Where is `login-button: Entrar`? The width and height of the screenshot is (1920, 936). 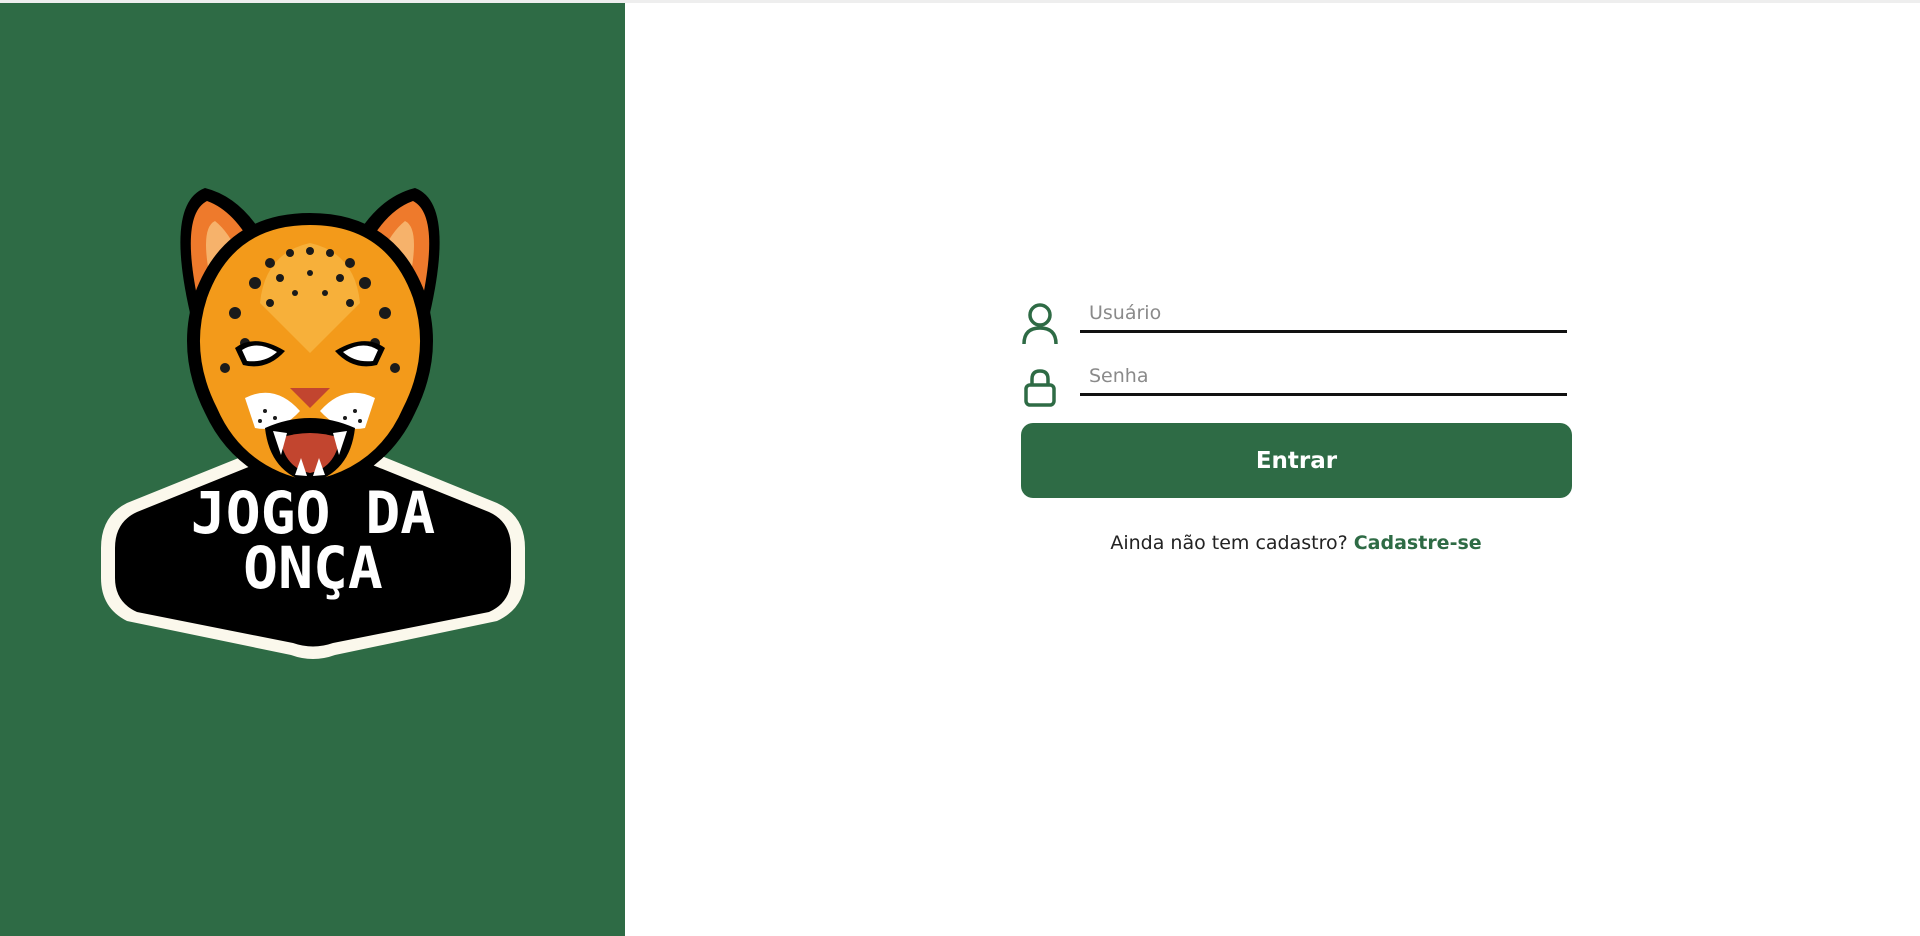 login-button: Entrar is located at coordinates (1296, 460).